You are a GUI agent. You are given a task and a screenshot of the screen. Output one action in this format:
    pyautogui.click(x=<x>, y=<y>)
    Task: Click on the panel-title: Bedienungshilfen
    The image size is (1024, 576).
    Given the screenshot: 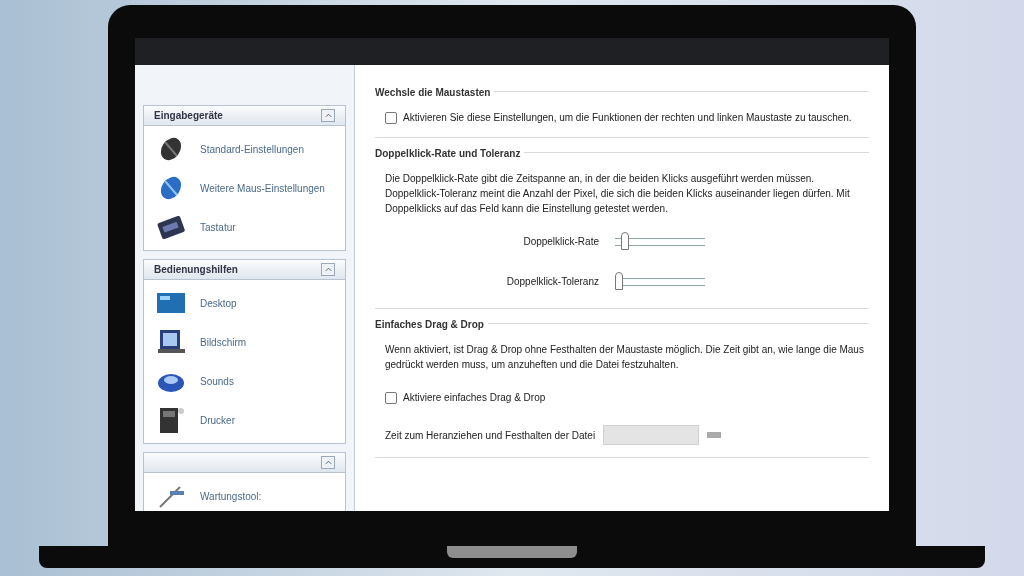 What is the action you would take?
    pyautogui.click(x=196, y=270)
    